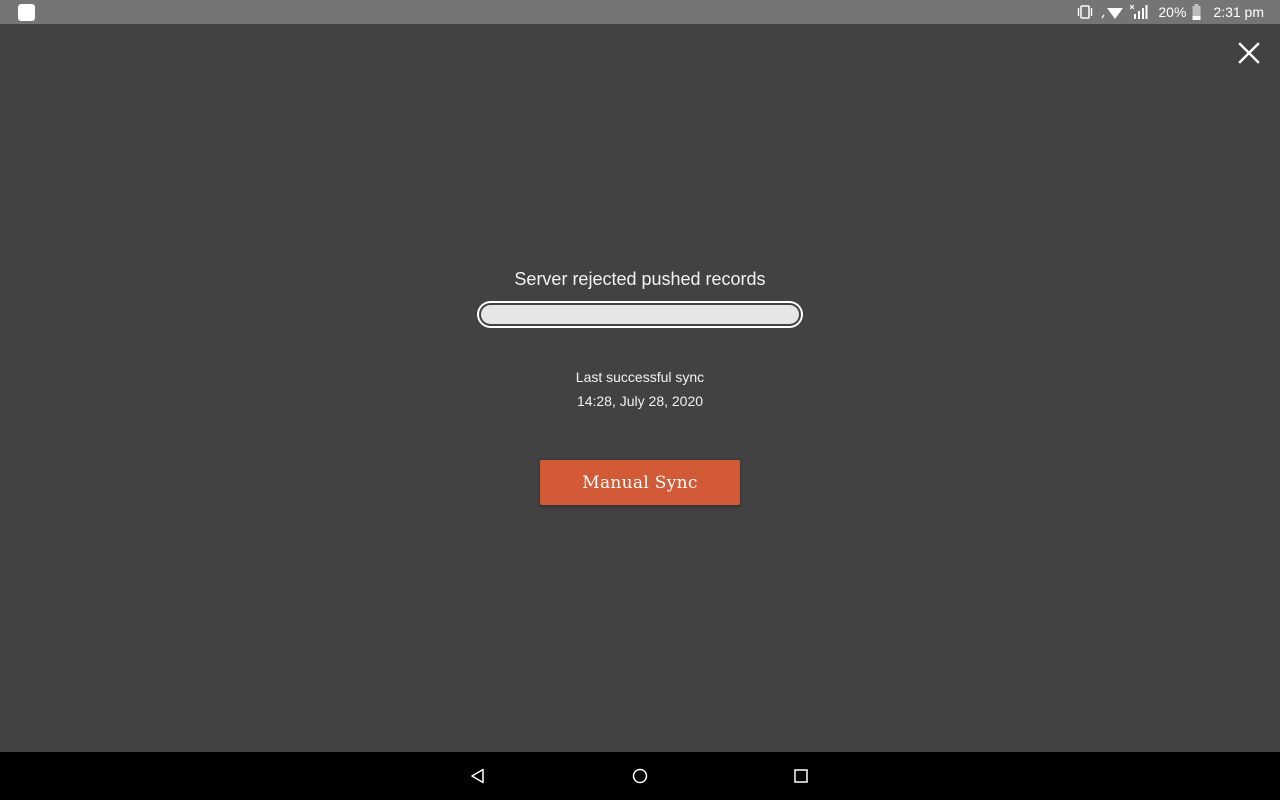  I want to click on home-button, so click(640, 776).